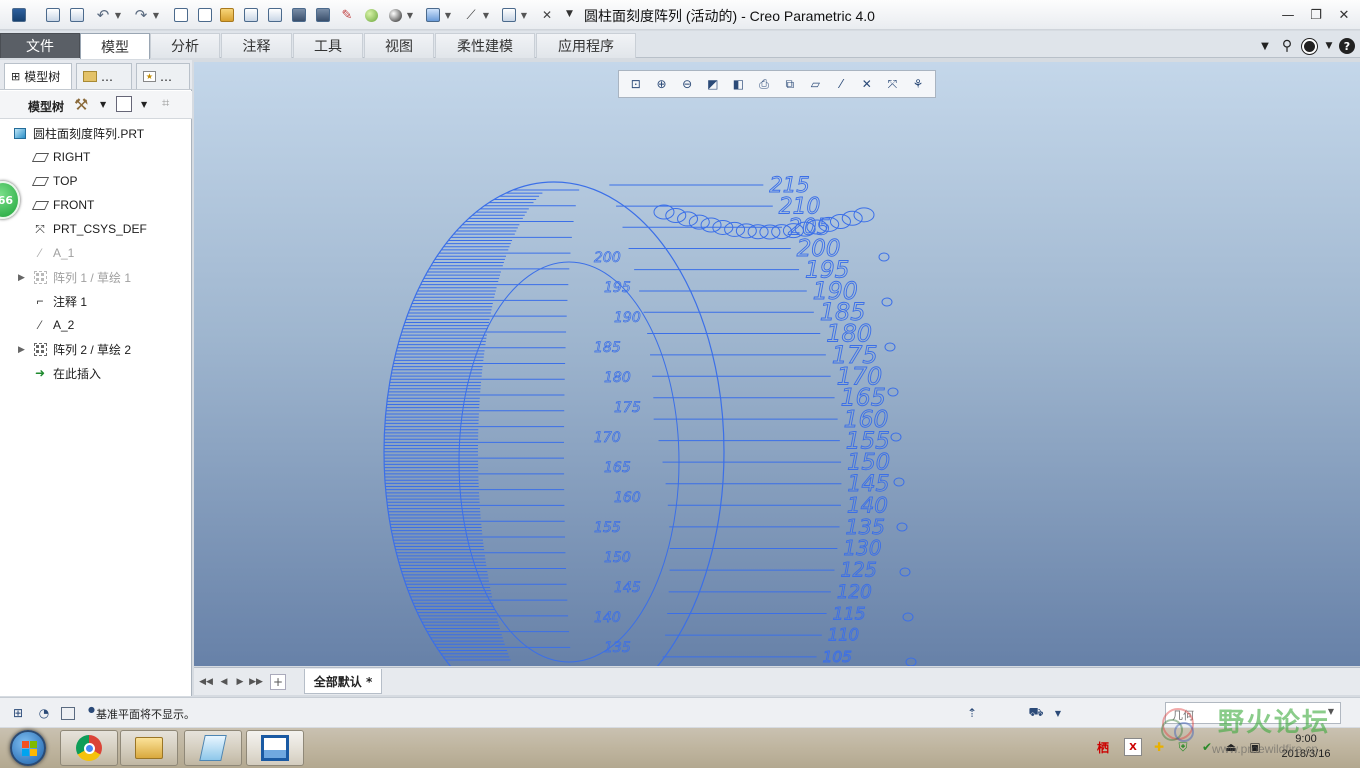 Image resolution: width=1360 pixels, height=768 pixels. I want to click on close-button: ✕, so click(1344, 15).